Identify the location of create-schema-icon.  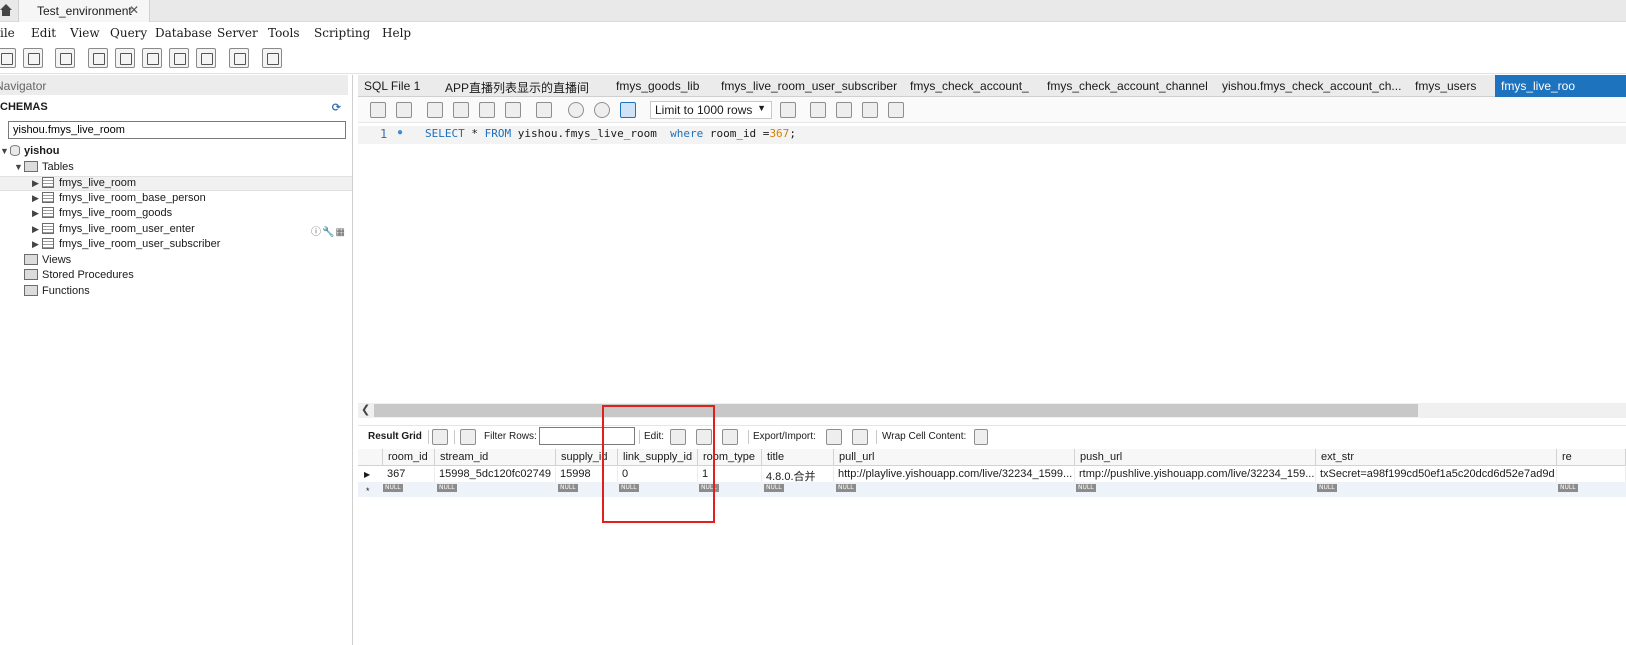
(98, 58).